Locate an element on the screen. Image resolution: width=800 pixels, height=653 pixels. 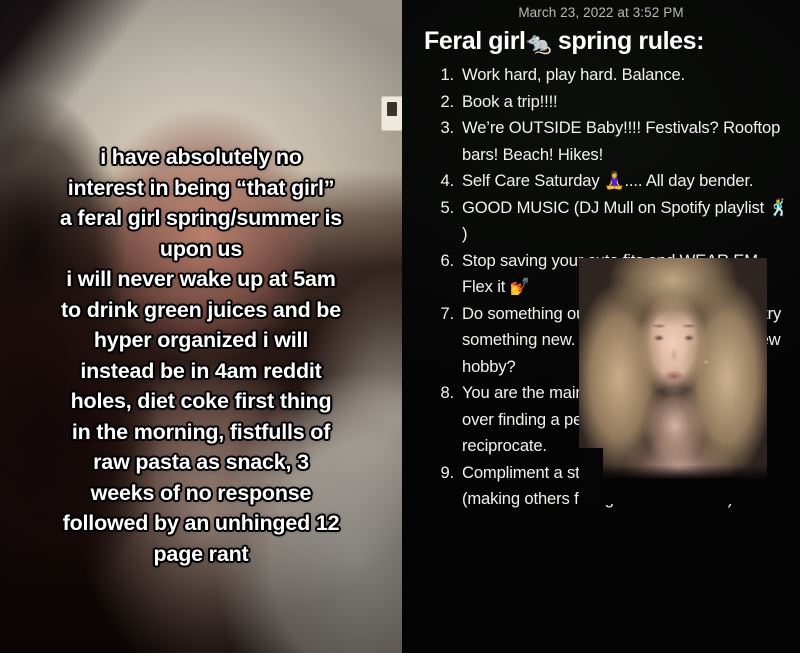
list-item-number: 3. is located at coordinates (447, 127).